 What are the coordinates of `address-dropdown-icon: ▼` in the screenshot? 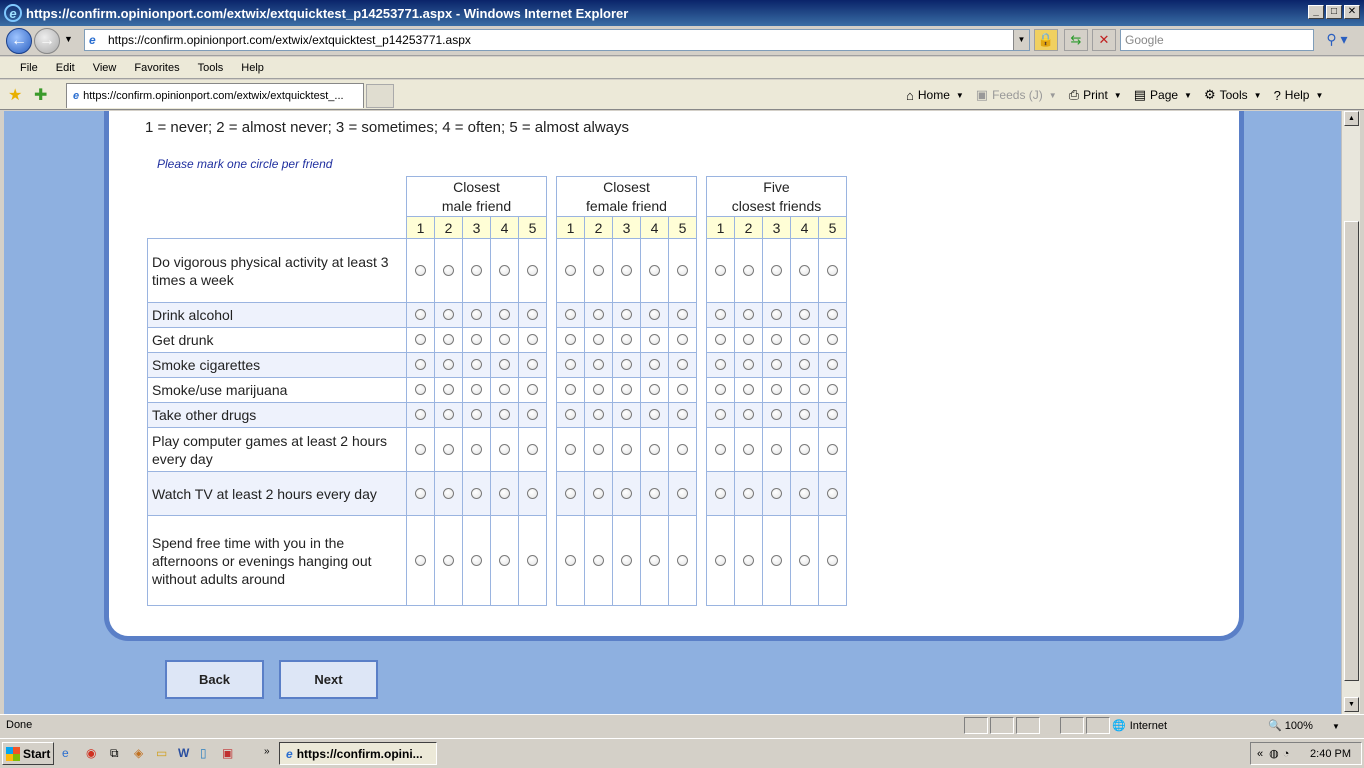 It's located at (1021, 40).